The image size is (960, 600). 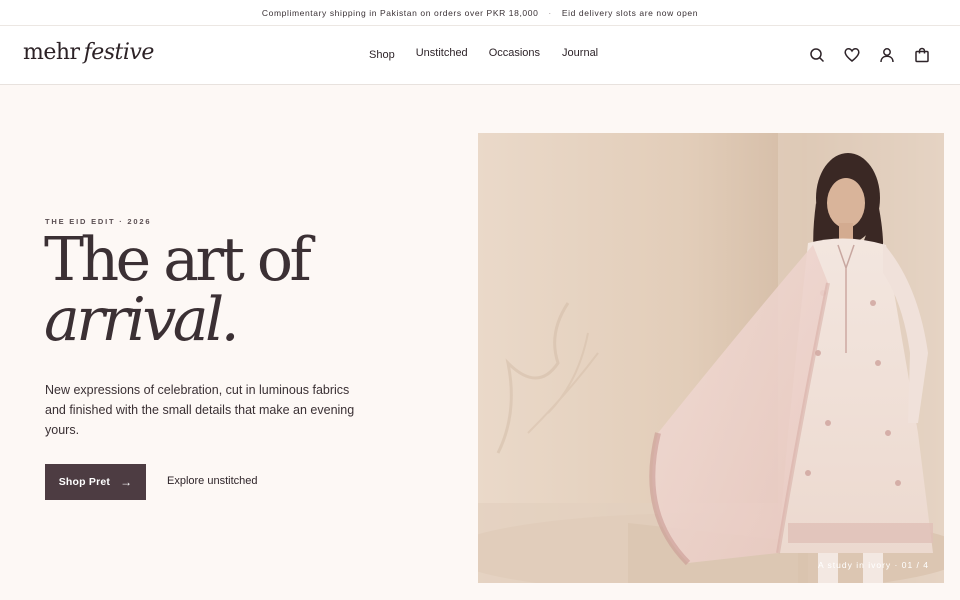 I want to click on main-nav: Shop Unstitched Occasions Journal, so click(x=483, y=54).